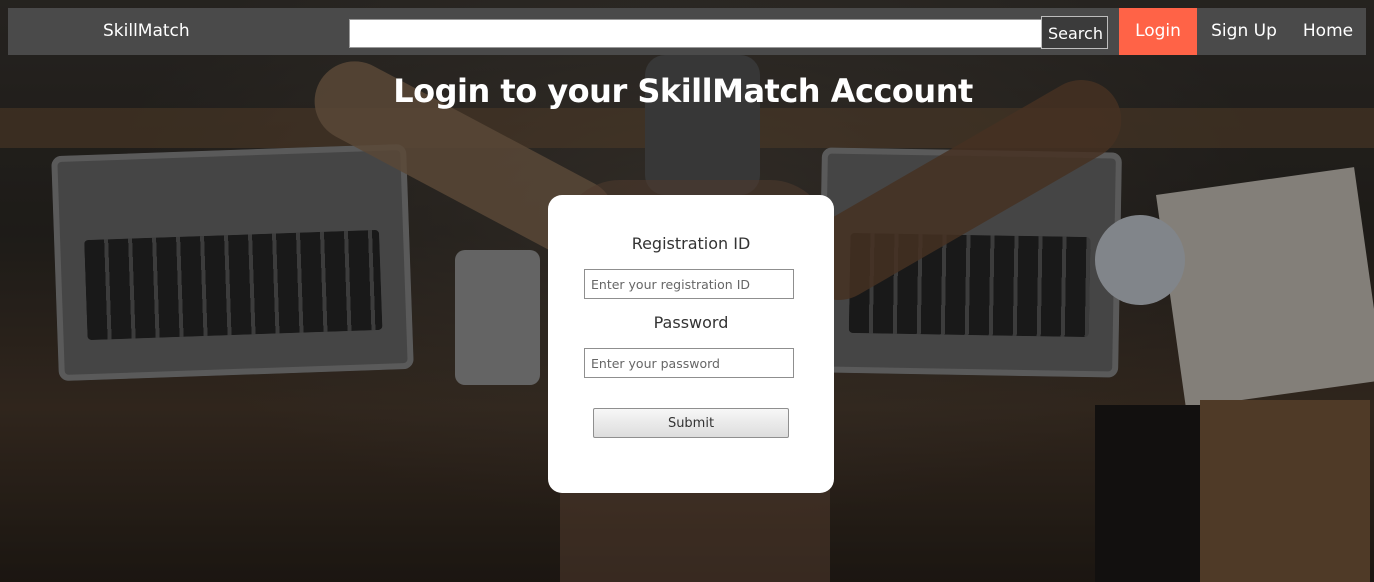 This screenshot has width=1374, height=582. Describe the element at coordinates (1158, 31) in the screenshot. I see `nav-login-link: Login` at that location.